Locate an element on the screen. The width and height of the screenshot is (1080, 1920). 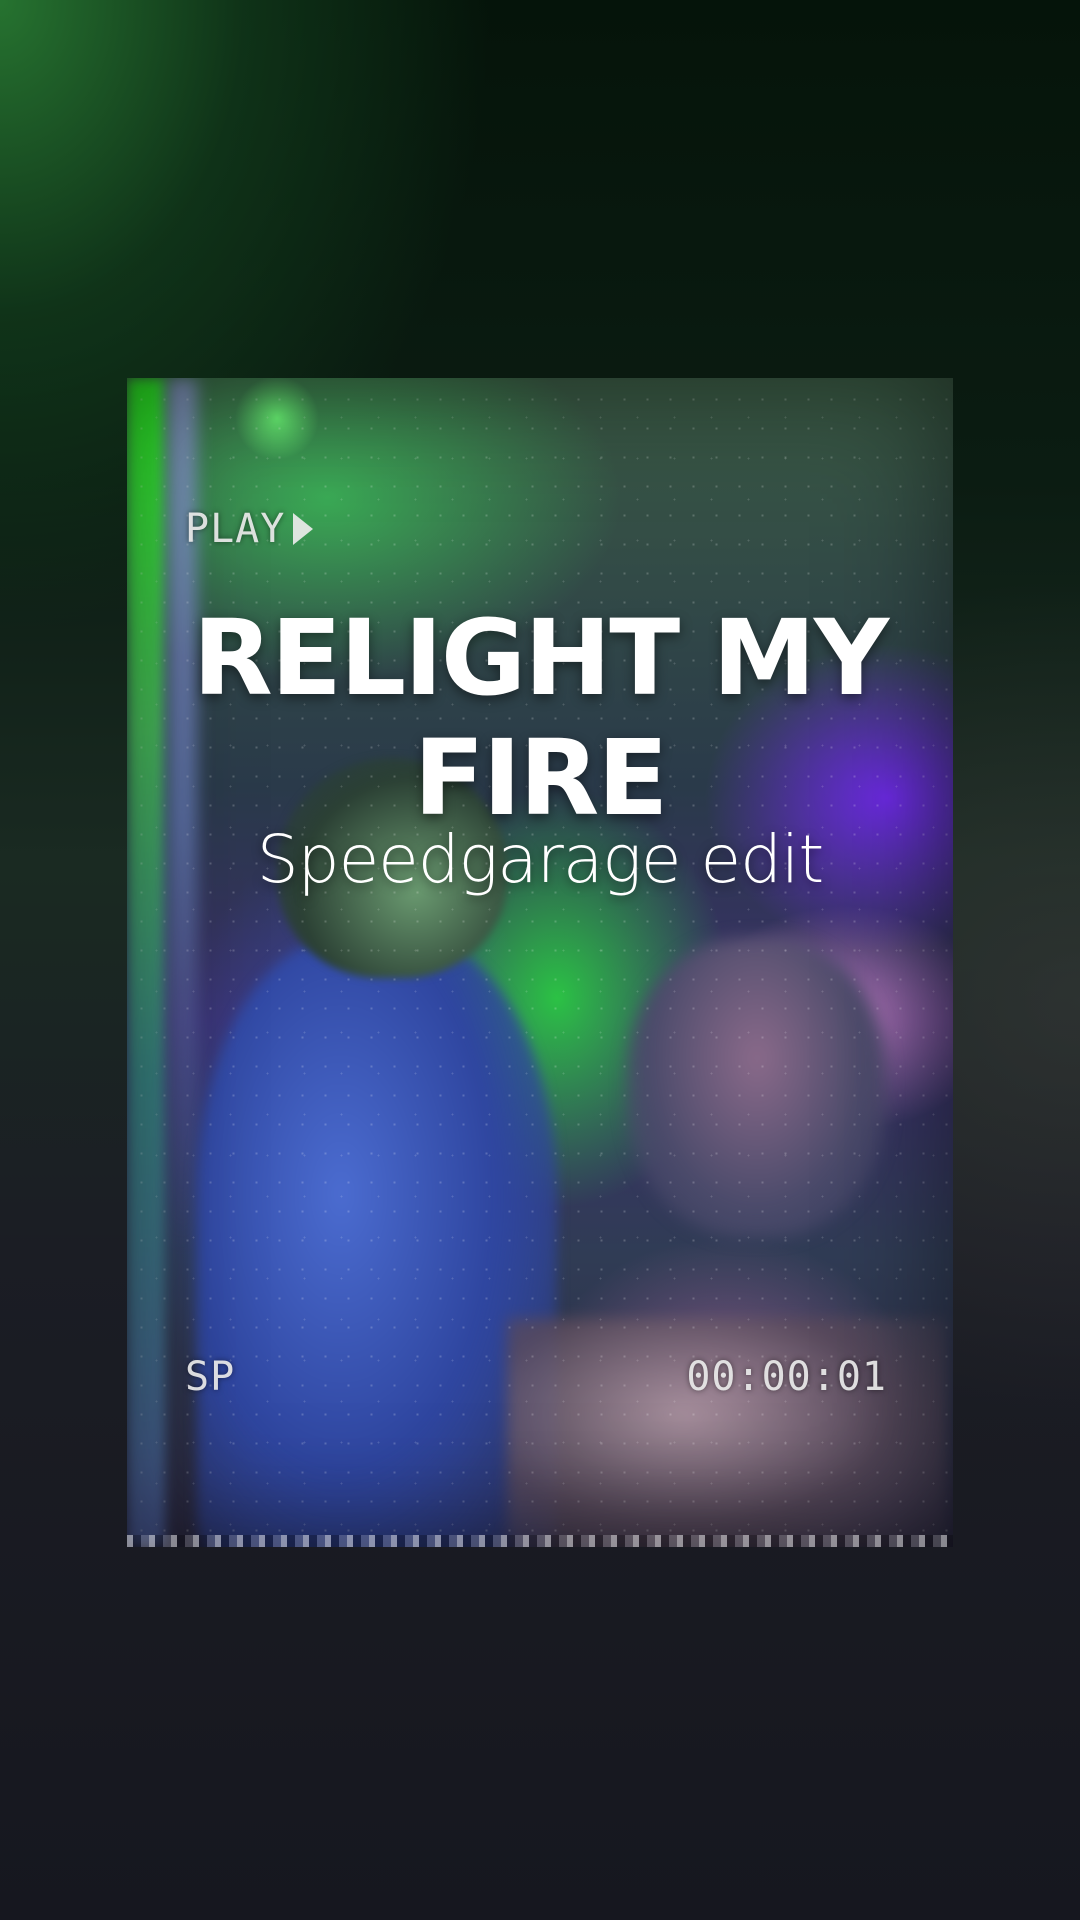
vcr-play-indicator: PLAY is located at coordinates (249, 529).